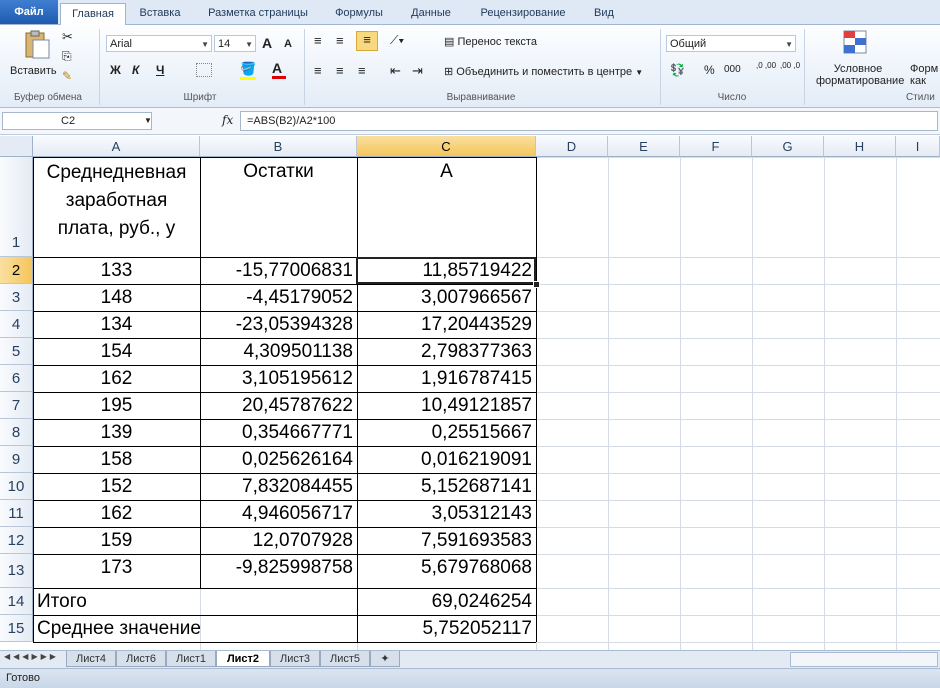 The image size is (940, 688). What do you see at coordinates (160, 70) in the screenshot?
I see `underline-button: Ч` at bounding box center [160, 70].